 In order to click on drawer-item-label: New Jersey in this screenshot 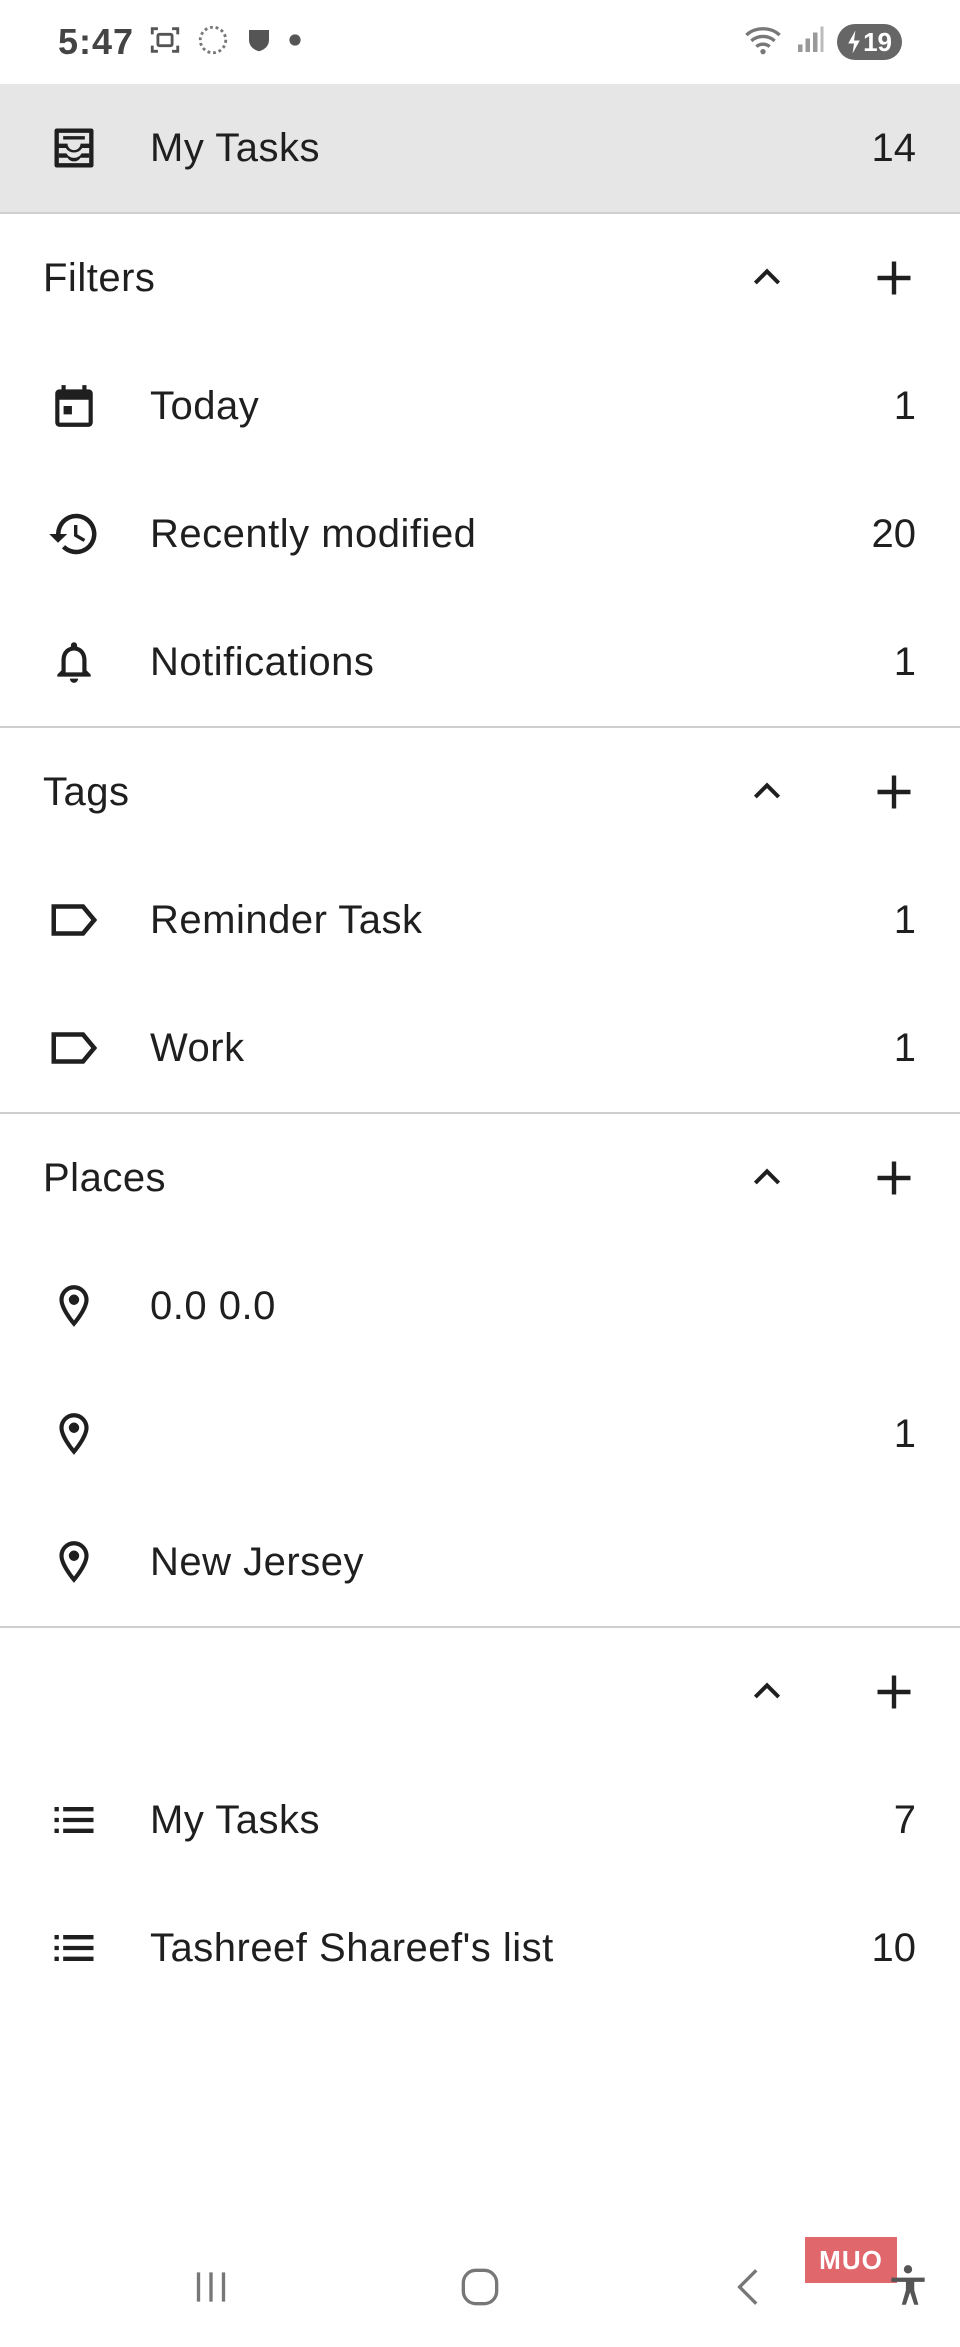, I will do `click(257, 1561)`.